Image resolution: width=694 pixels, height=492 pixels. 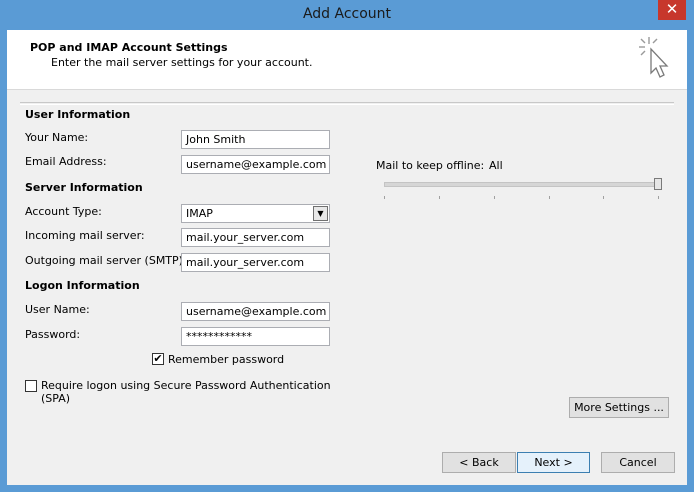 I want to click on separator, so click(x=347, y=103).